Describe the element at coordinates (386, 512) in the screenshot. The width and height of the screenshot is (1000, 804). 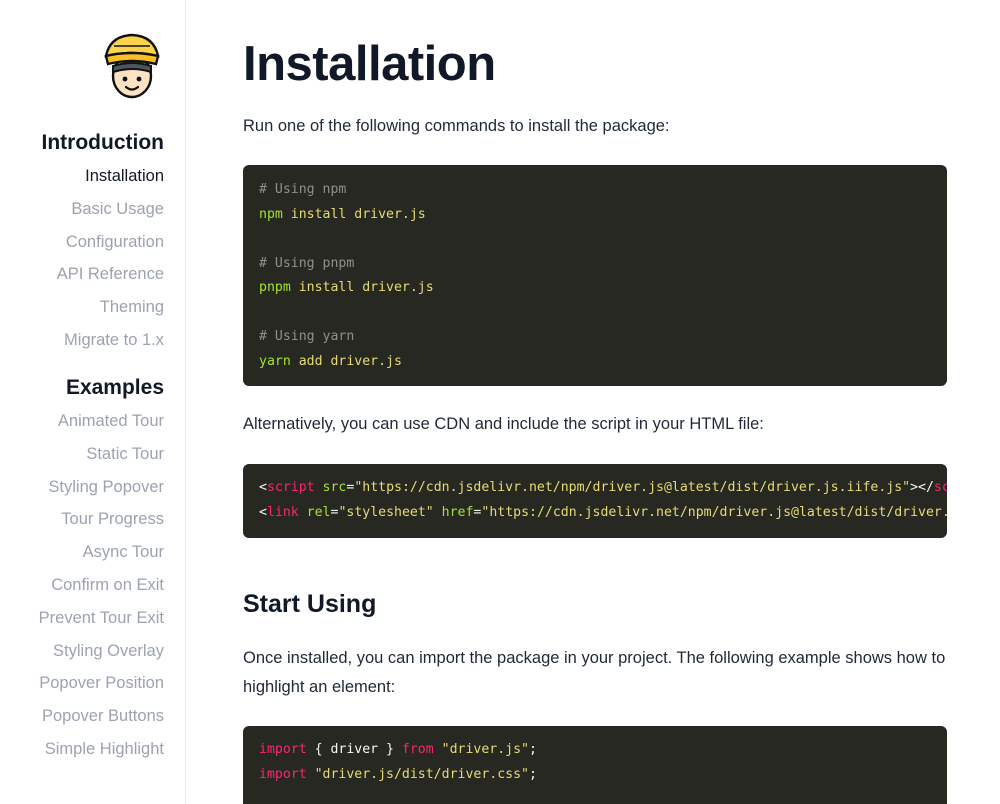
I see `code-attr-value: "stylesheet"` at that location.